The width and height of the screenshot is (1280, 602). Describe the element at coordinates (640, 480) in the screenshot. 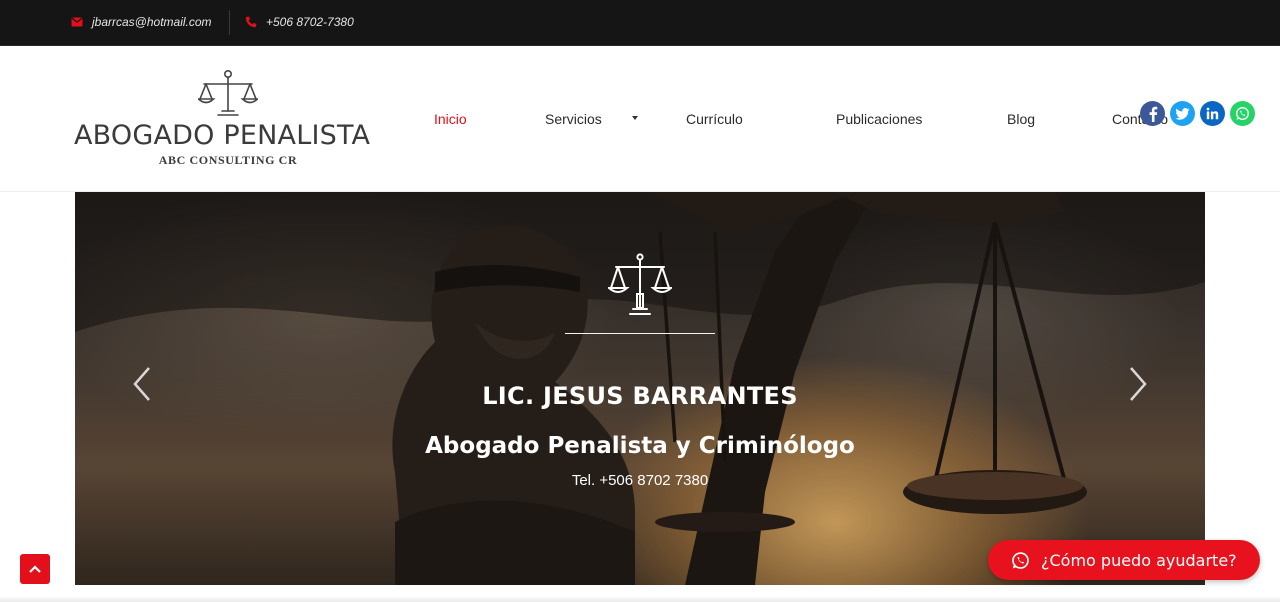

I see `hero-phone: Tel. +506 8702 7380` at that location.